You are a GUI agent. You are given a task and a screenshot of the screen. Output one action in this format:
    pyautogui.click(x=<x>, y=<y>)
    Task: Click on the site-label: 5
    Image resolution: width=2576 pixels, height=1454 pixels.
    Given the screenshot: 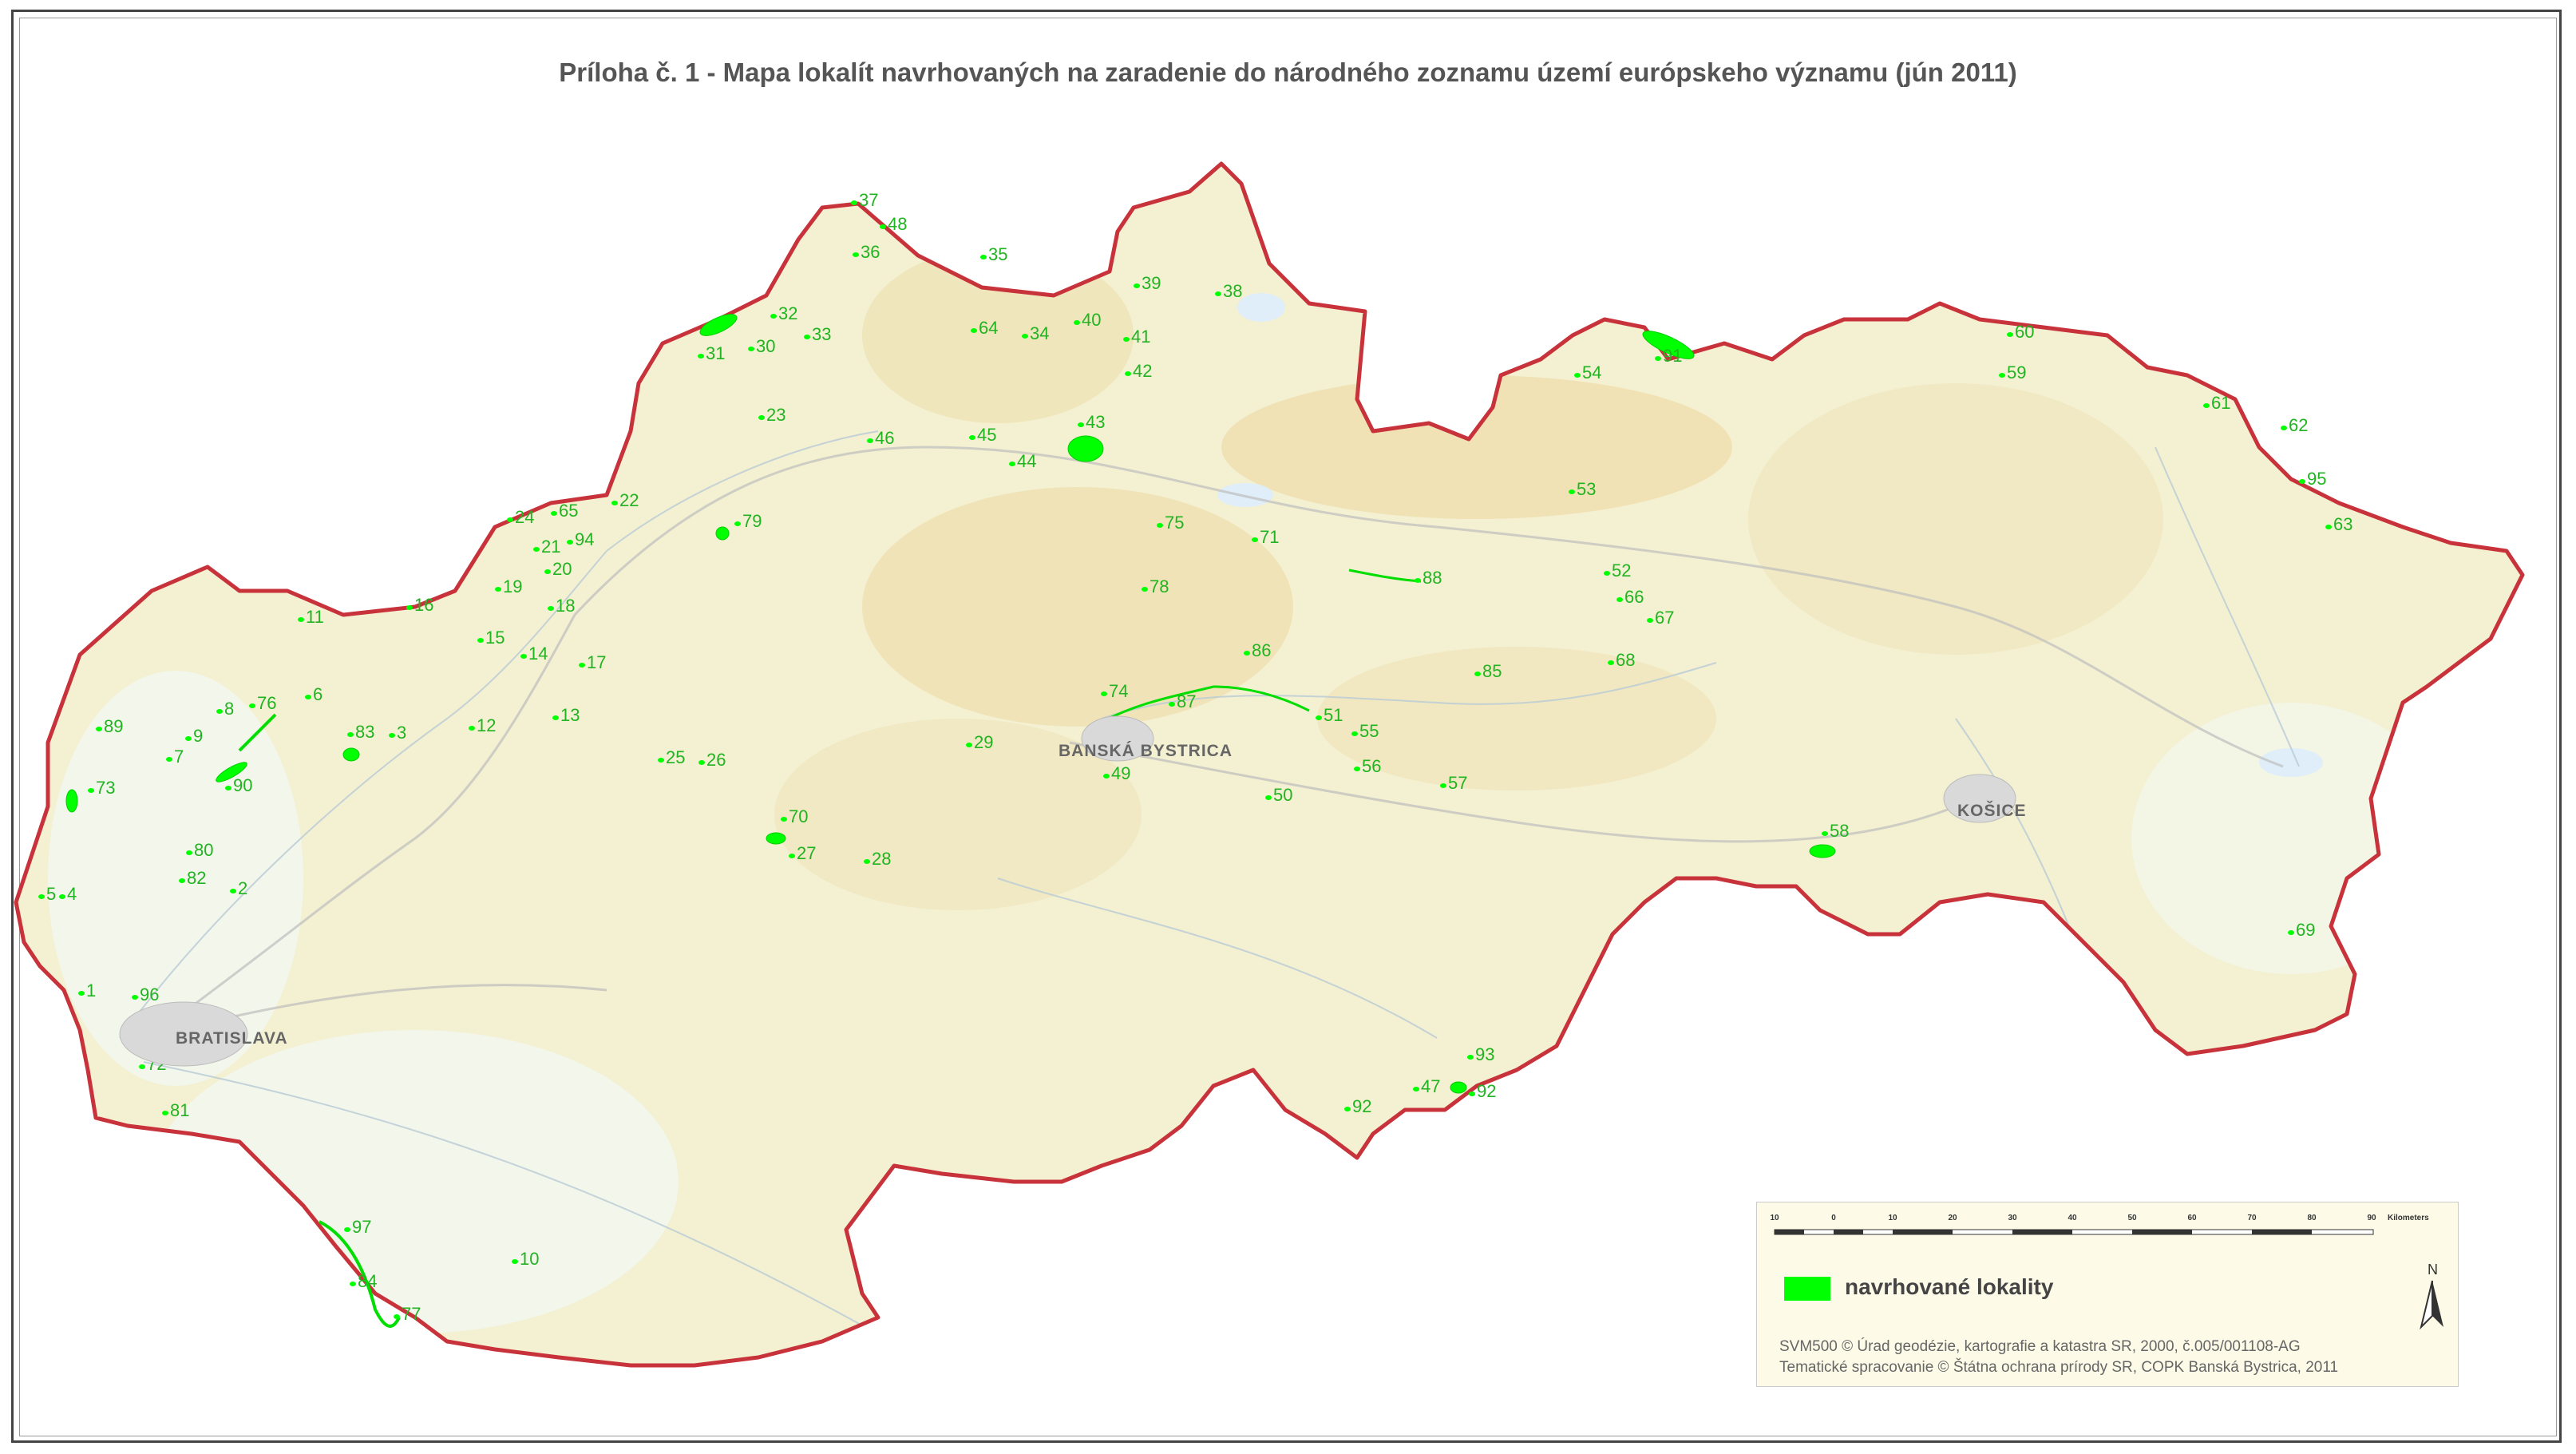 What is the action you would take?
    pyautogui.click(x=51, y=894)
    